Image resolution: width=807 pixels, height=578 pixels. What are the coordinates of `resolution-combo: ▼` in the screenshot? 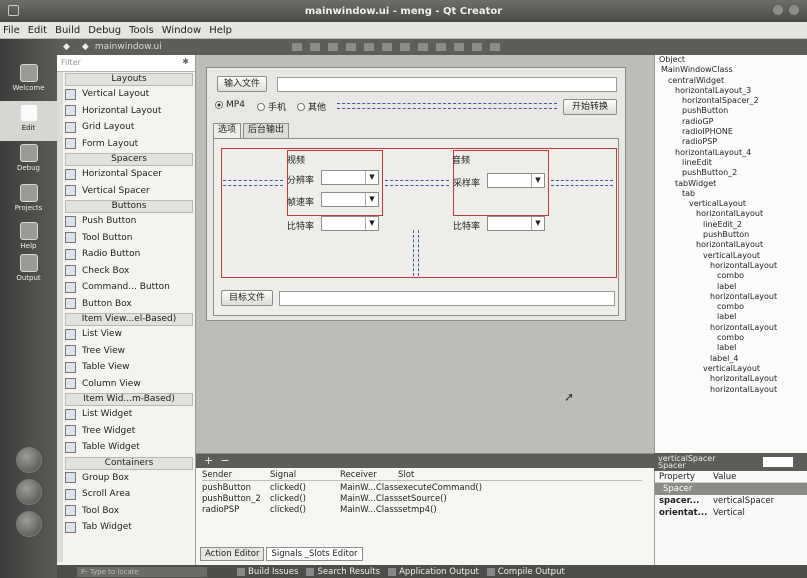 It's located at (350, 177).